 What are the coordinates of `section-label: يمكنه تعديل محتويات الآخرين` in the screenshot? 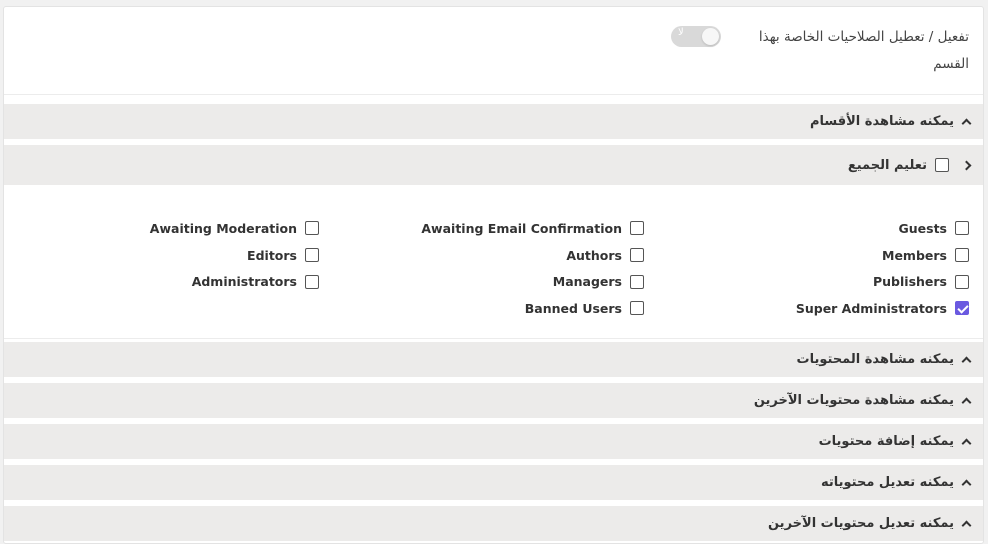 It's located at (860, 523).